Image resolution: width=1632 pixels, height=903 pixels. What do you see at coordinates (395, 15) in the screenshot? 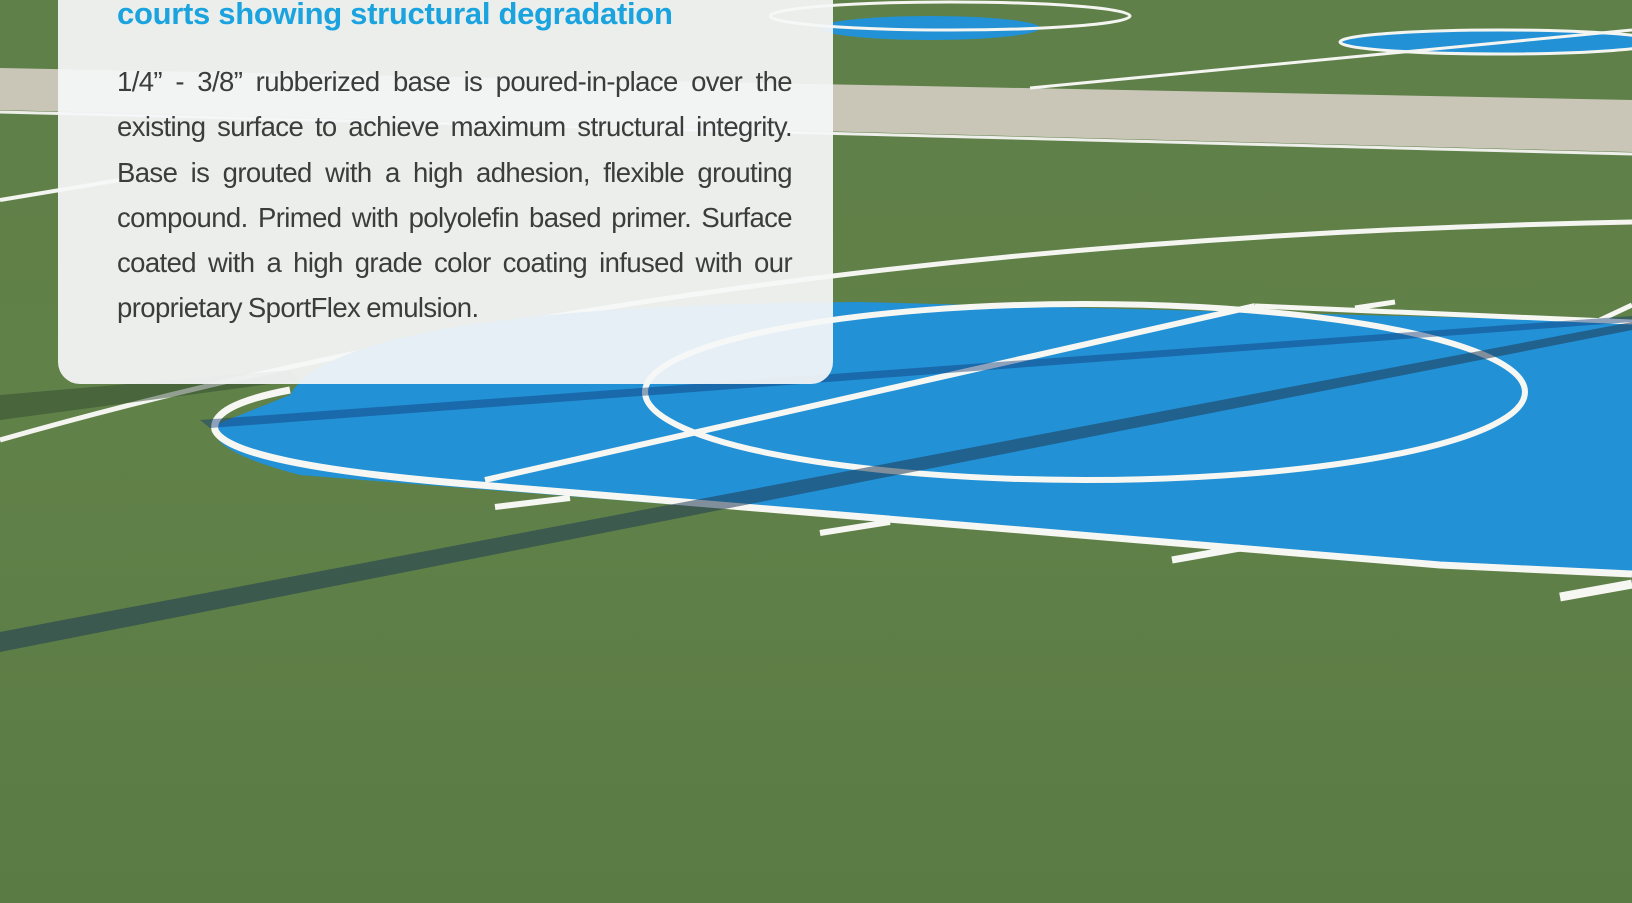
I see `card-heading: courts showing structural degradation` at bounding box center [395, 15].